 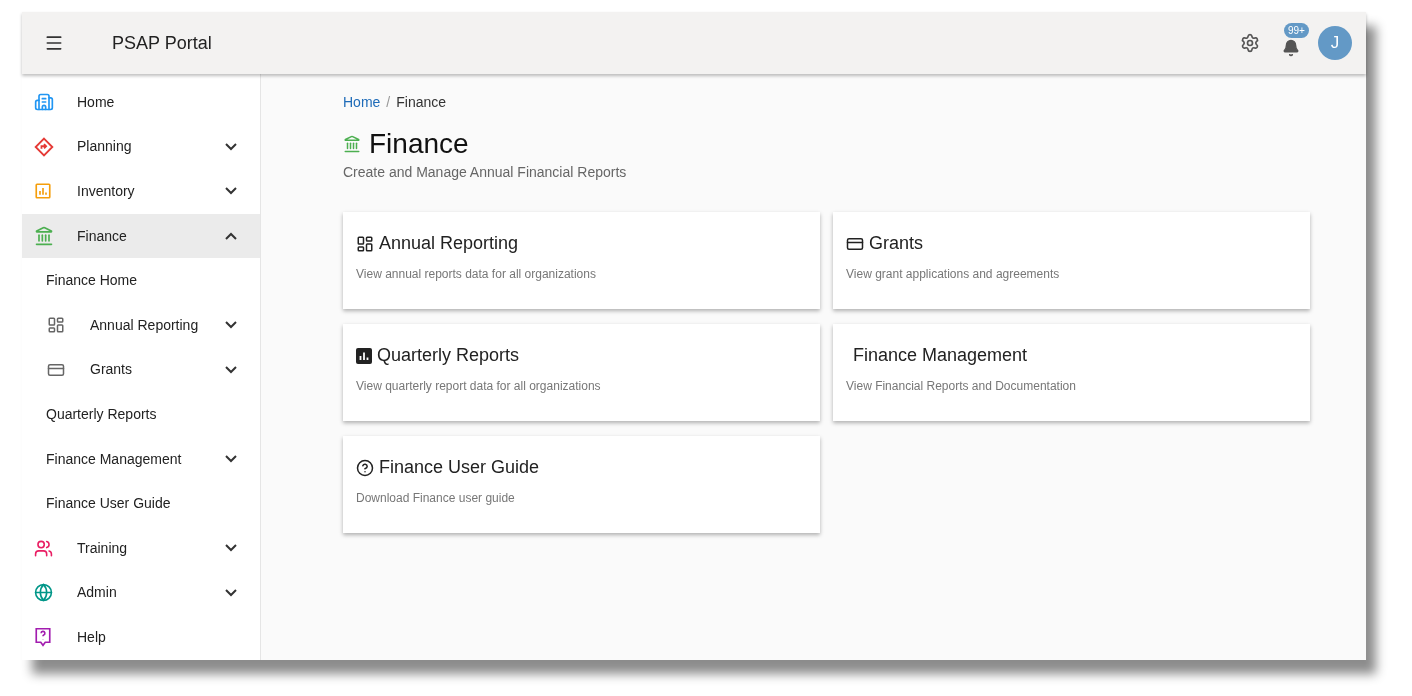 What do you see at coordinates (141, 459) in the screenshot?
I see `sidebar-subitem: Finance Management` at bounding box center [141, 459].